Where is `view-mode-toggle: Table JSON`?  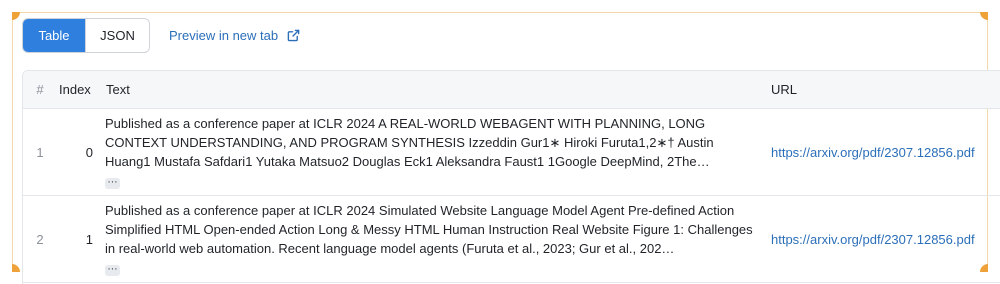
view-mode-toggle: Table JSON is located at coordinates (86, 35).